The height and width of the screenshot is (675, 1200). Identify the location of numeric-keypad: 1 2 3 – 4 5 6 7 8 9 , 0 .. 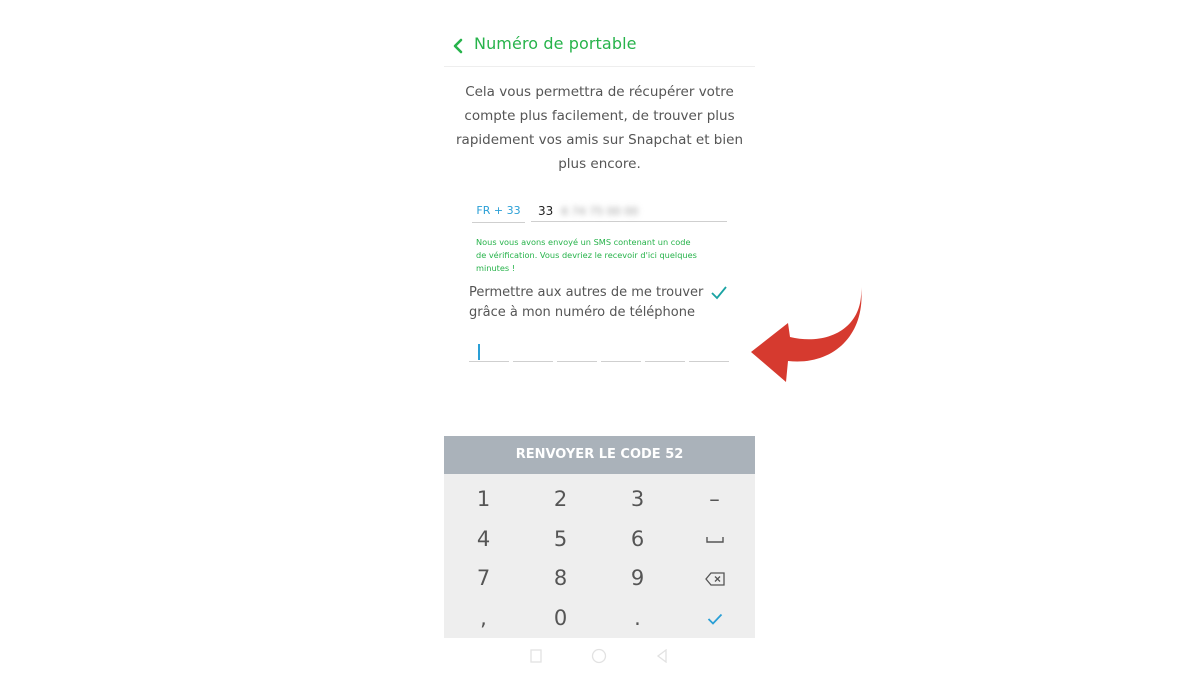
(599, 556).